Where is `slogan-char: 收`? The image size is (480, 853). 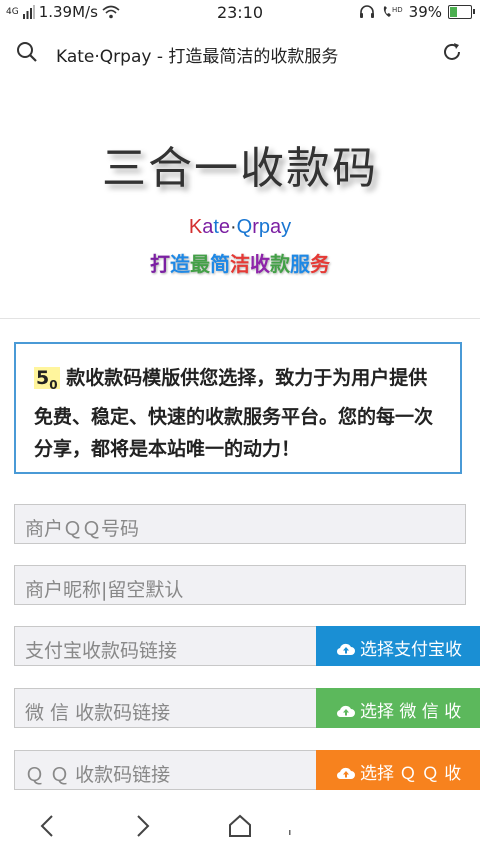 slogan-char: 收 is located at coordinates (260, 264).